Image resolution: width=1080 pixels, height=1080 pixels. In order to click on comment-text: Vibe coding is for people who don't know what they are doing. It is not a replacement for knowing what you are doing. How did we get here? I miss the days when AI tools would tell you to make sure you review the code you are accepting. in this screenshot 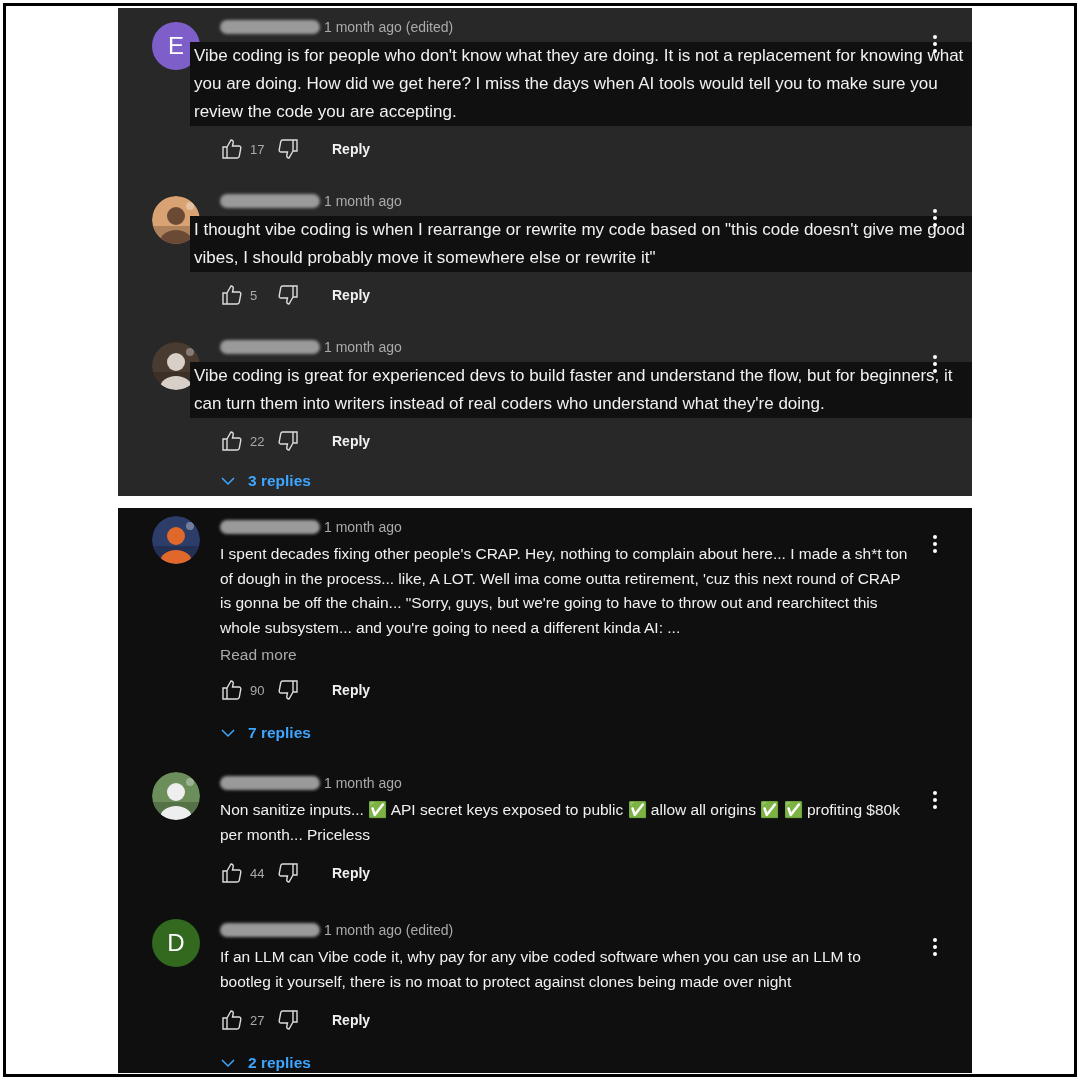, I will do `click(581, 84)`.